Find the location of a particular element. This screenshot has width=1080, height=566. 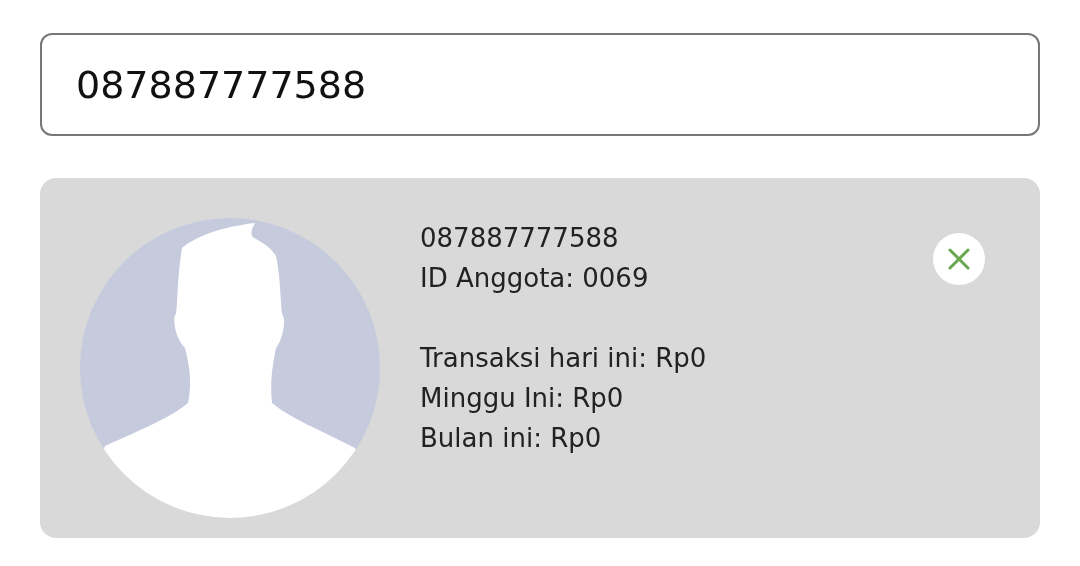

stat-line: Minggu Ini: Rp0 is located at coordinates (522, 398).